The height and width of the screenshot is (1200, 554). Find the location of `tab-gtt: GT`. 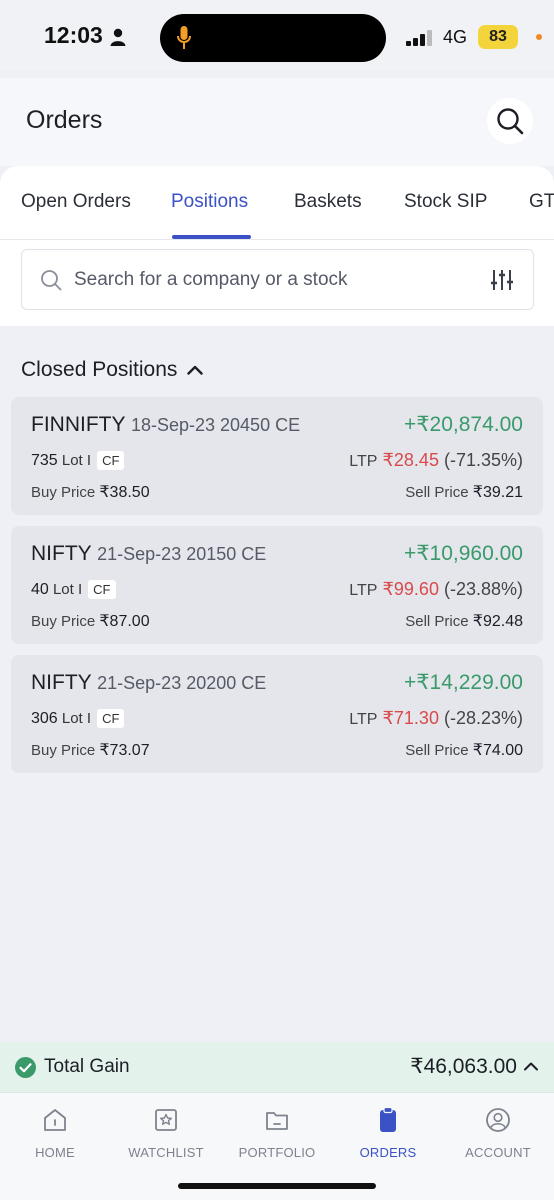

tab-gtt: GT is located at coordinates (541, 202).